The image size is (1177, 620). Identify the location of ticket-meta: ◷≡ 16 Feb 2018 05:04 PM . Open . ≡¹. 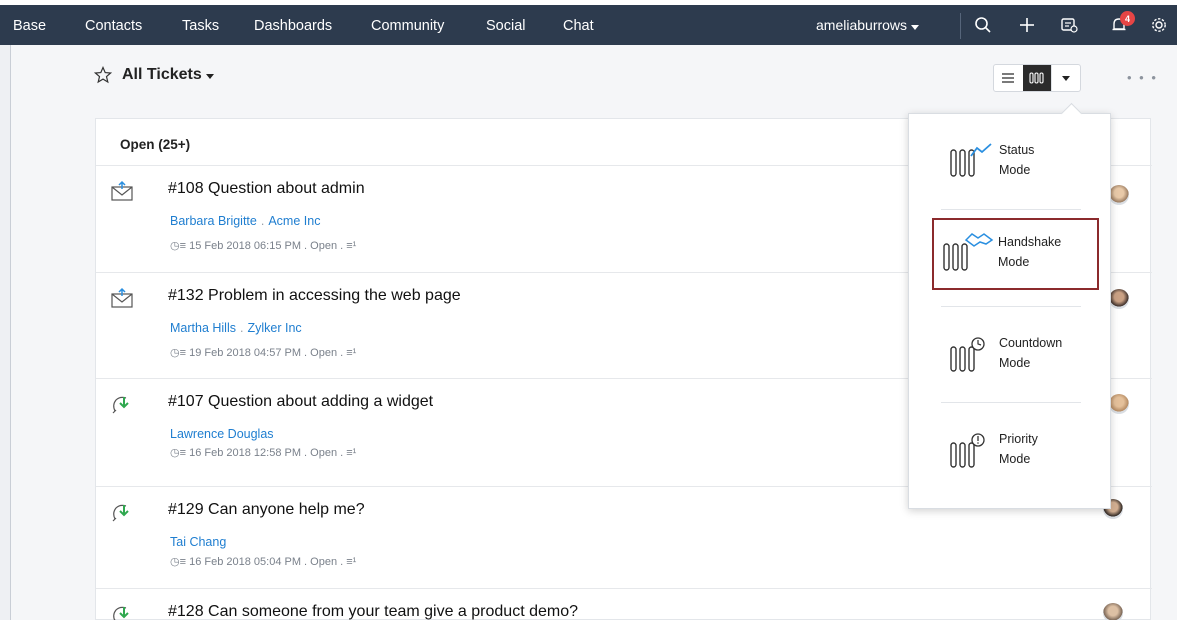
(263, 561).